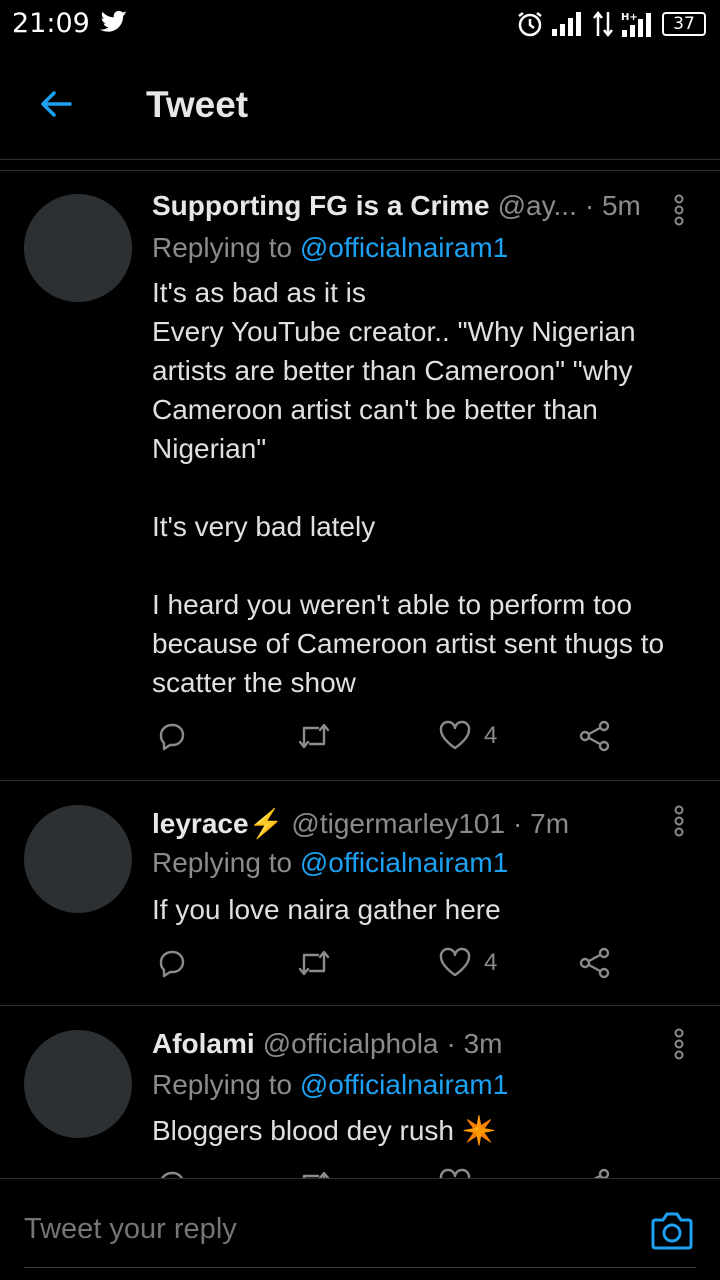 This screenshot has height=1280, width=720. What do you see at coordinates (603, 24) in the screenshot?
I see `data-transfer-icon` at bounding box center [603, 24].